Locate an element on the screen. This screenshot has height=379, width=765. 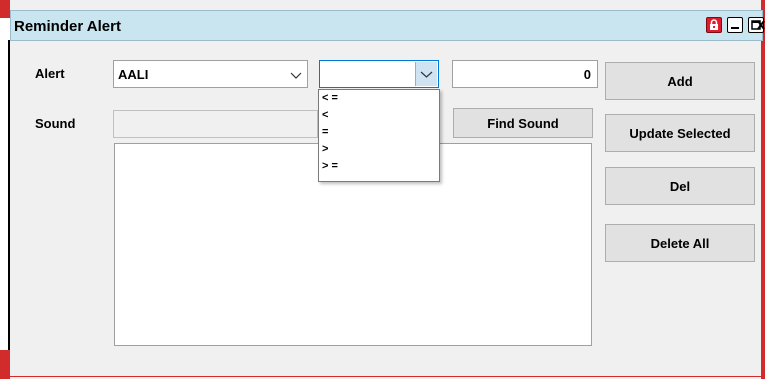
symbol-value: AALI is located at coordinates (133, 74).